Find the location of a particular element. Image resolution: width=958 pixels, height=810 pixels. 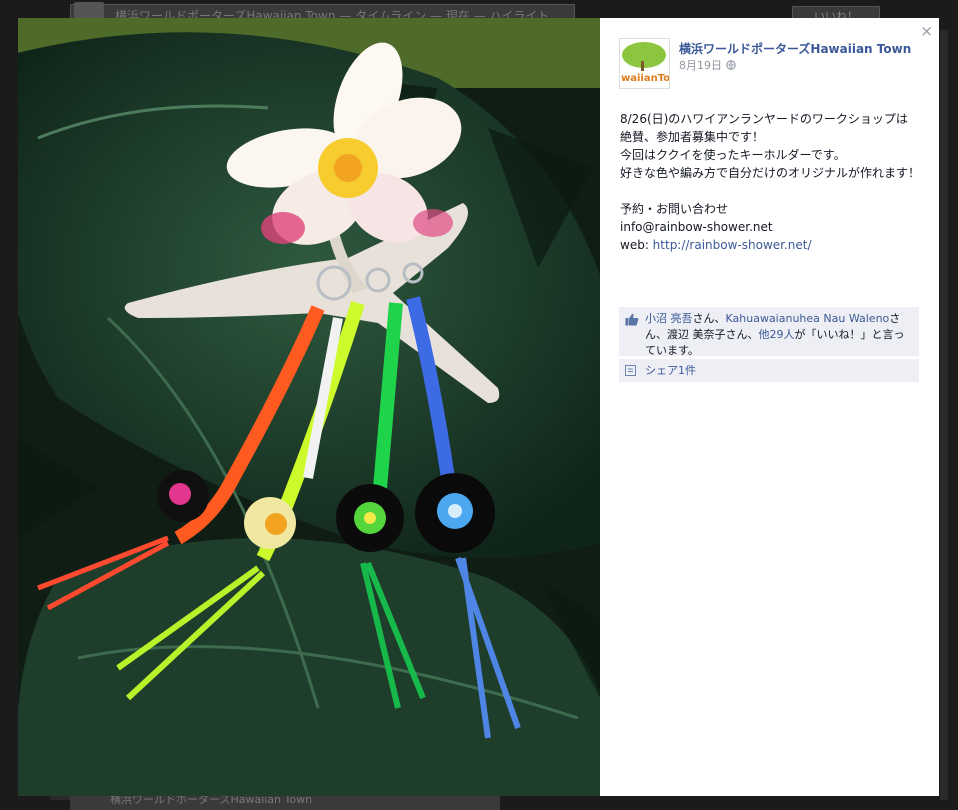

post-date: 8月19日 is located at coordinates (707, 65).